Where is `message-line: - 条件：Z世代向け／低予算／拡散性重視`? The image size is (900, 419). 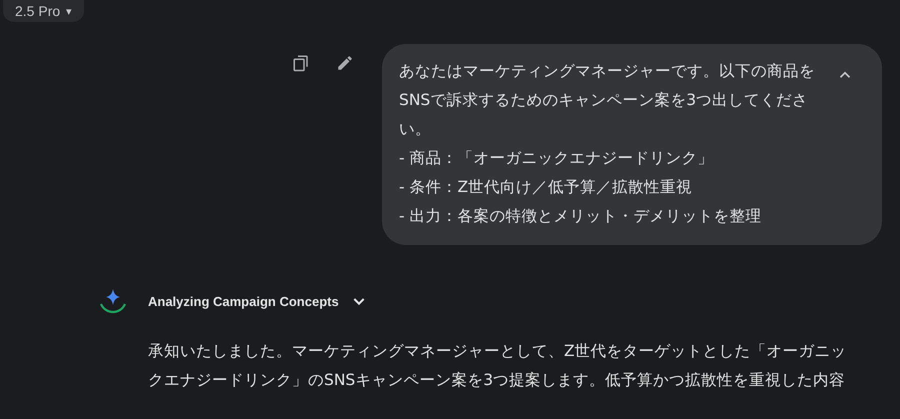
message-line: - 条件：Z世代向け／低予算／拡散性重視 is located at coordinates (546, 187).